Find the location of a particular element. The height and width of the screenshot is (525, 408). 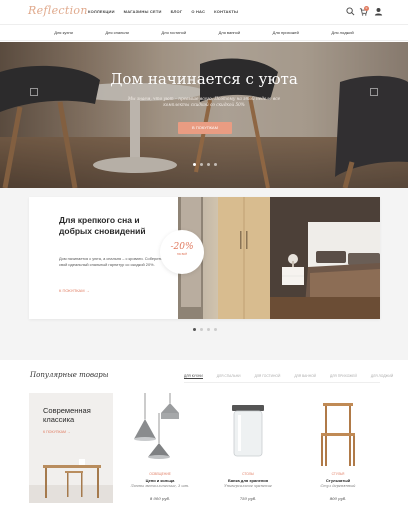

feature-shop-link: К ПОКУПКАМ → is located at coordinates (57, 432).